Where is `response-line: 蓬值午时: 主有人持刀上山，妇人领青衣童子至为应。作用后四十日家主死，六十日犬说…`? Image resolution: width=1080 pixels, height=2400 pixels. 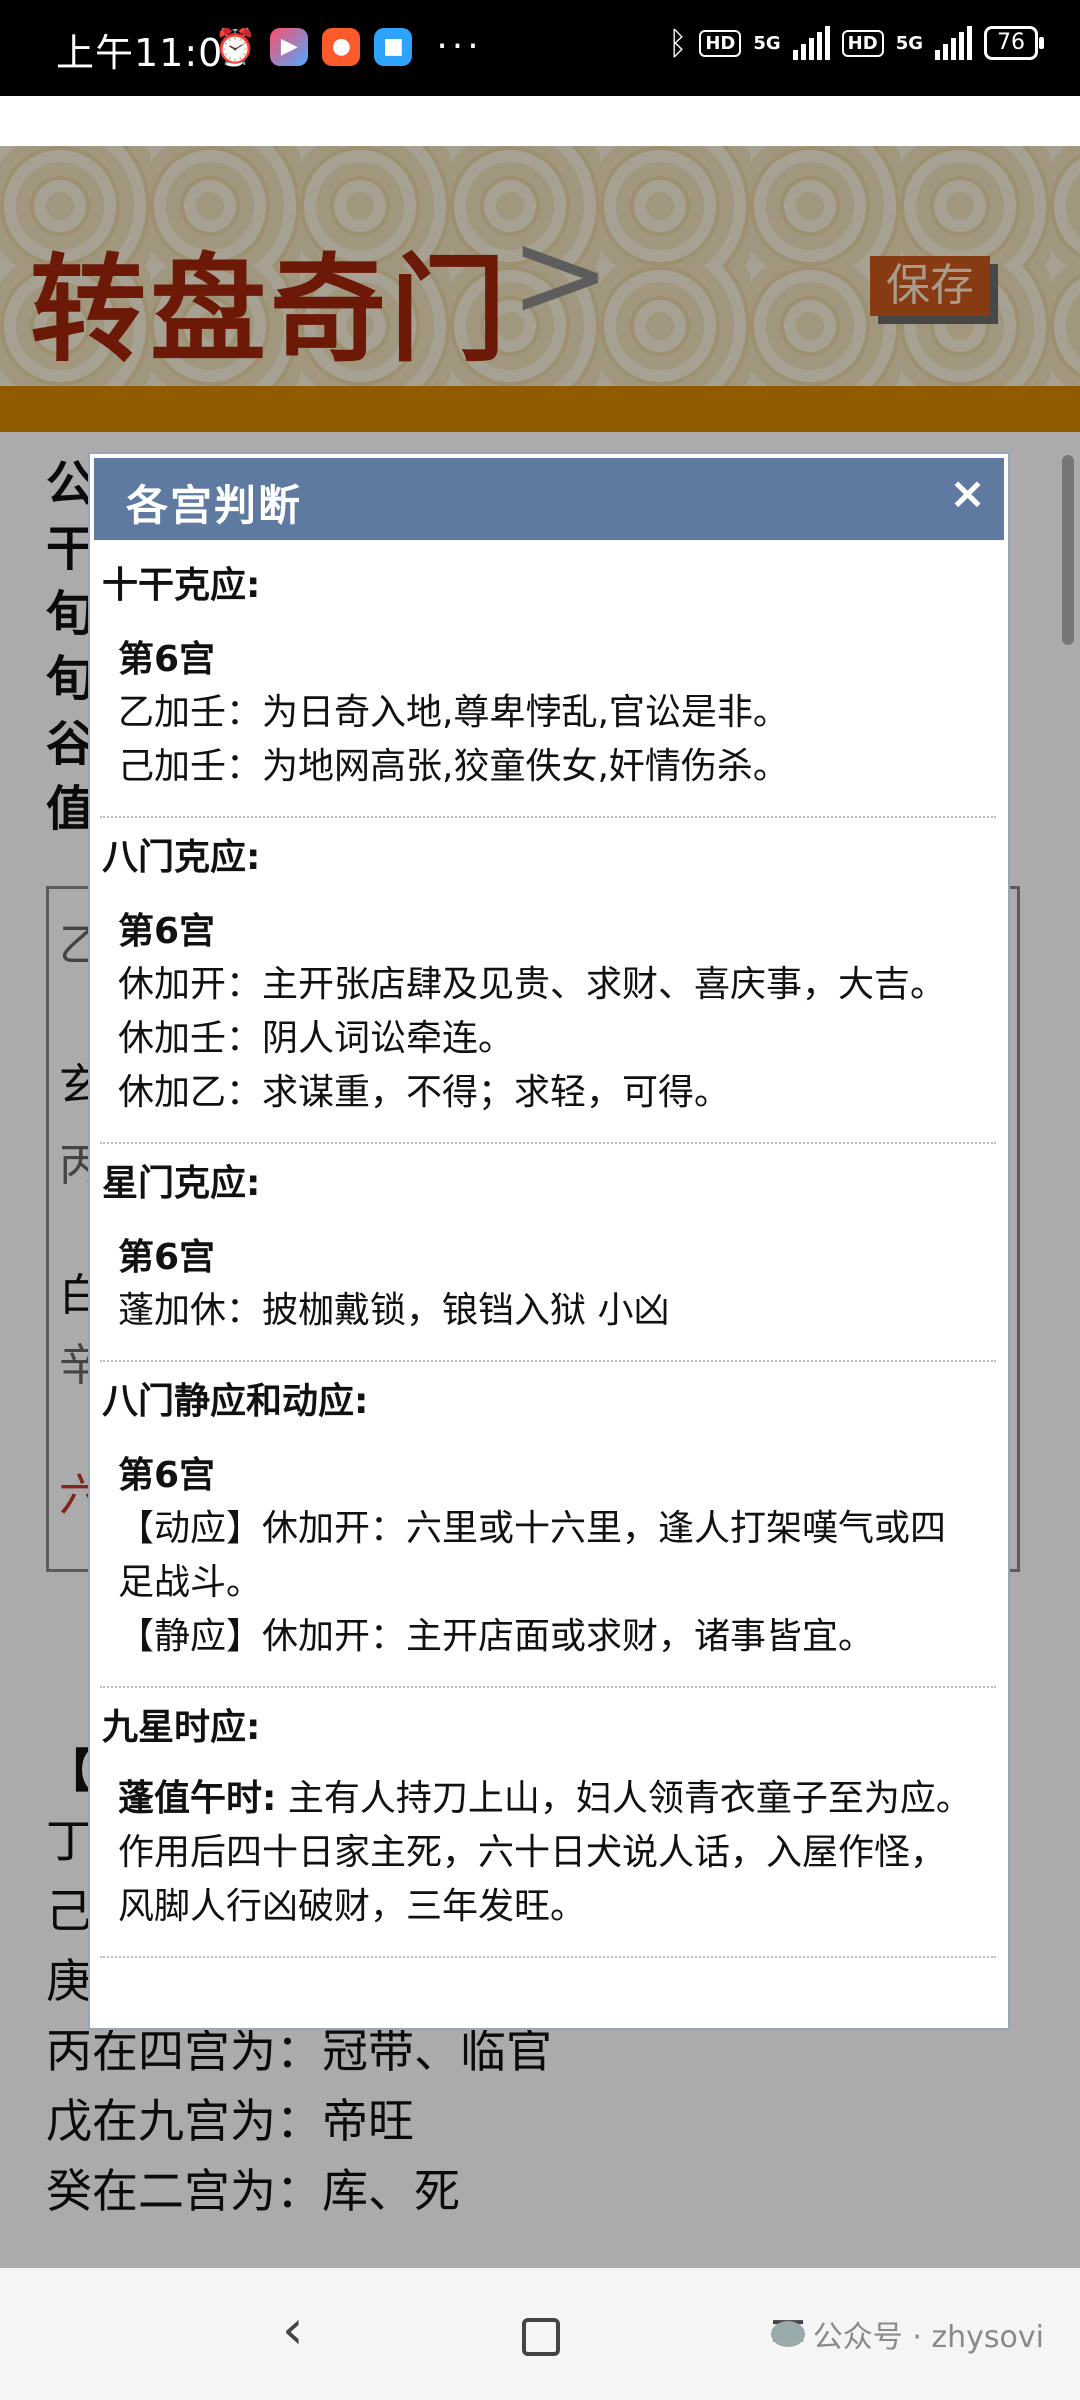 response-line: 蓬值午时: 主有人持刀上山，妇人领青衣童子至为应。作用后四十日家主死，六十日犬说… is located at coordinates (548, 1853).